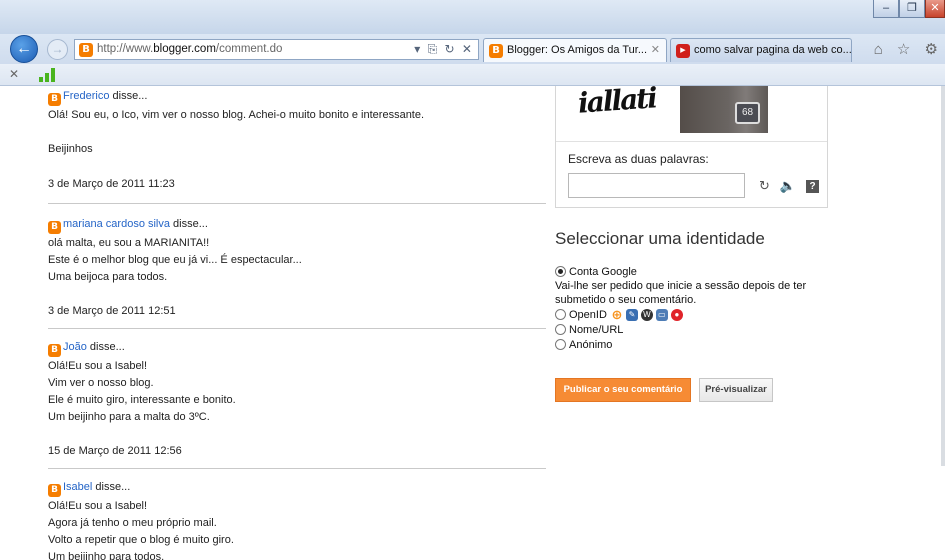  I want to click on comment-line, so click(298, 130).